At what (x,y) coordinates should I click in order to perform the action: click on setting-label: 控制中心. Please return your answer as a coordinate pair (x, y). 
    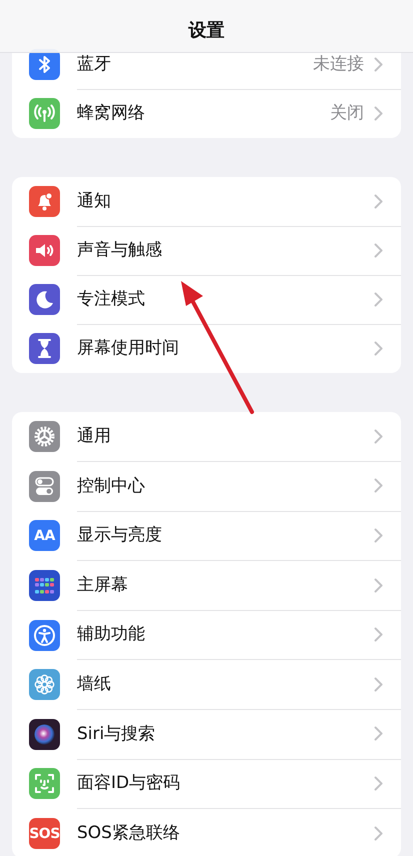
    Looking at the image, I should click on (111, 486).